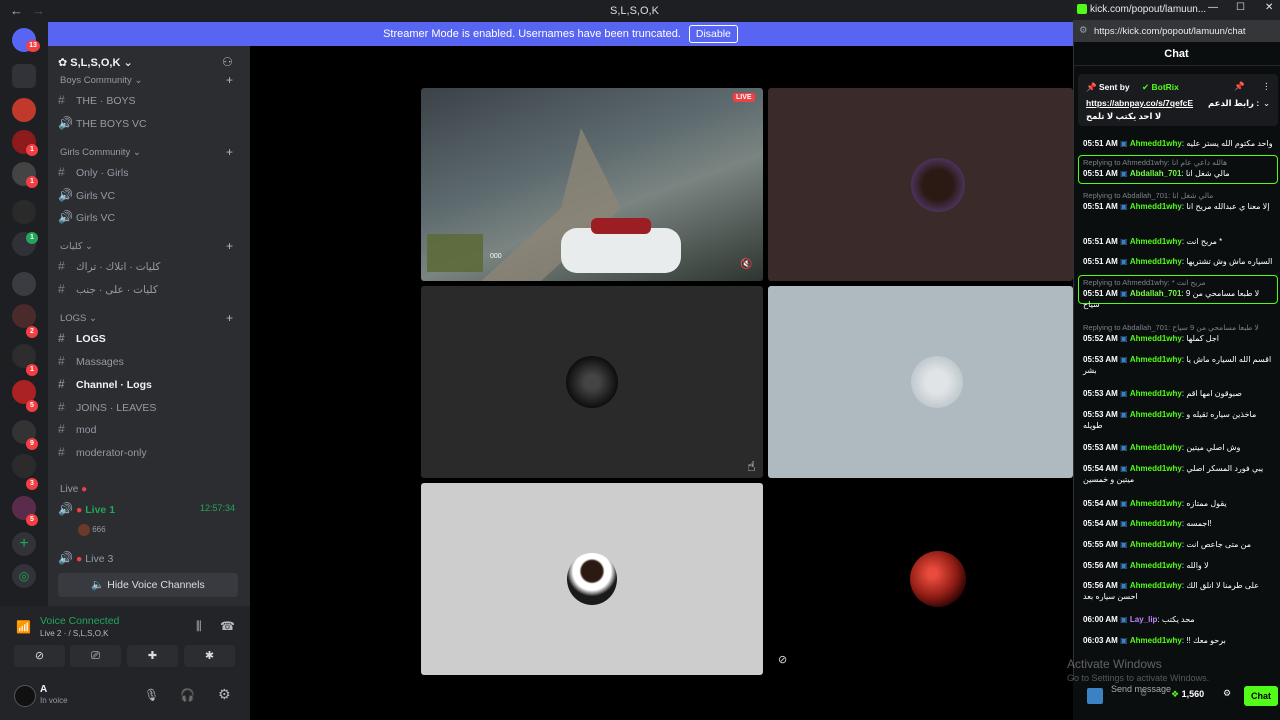 The height and width of the screenshot is (720, 1280). What do you see at coordinates (920, 579) in the screenshot?
I see `participant-tile: ⊘` at bounding box center [920, 579].